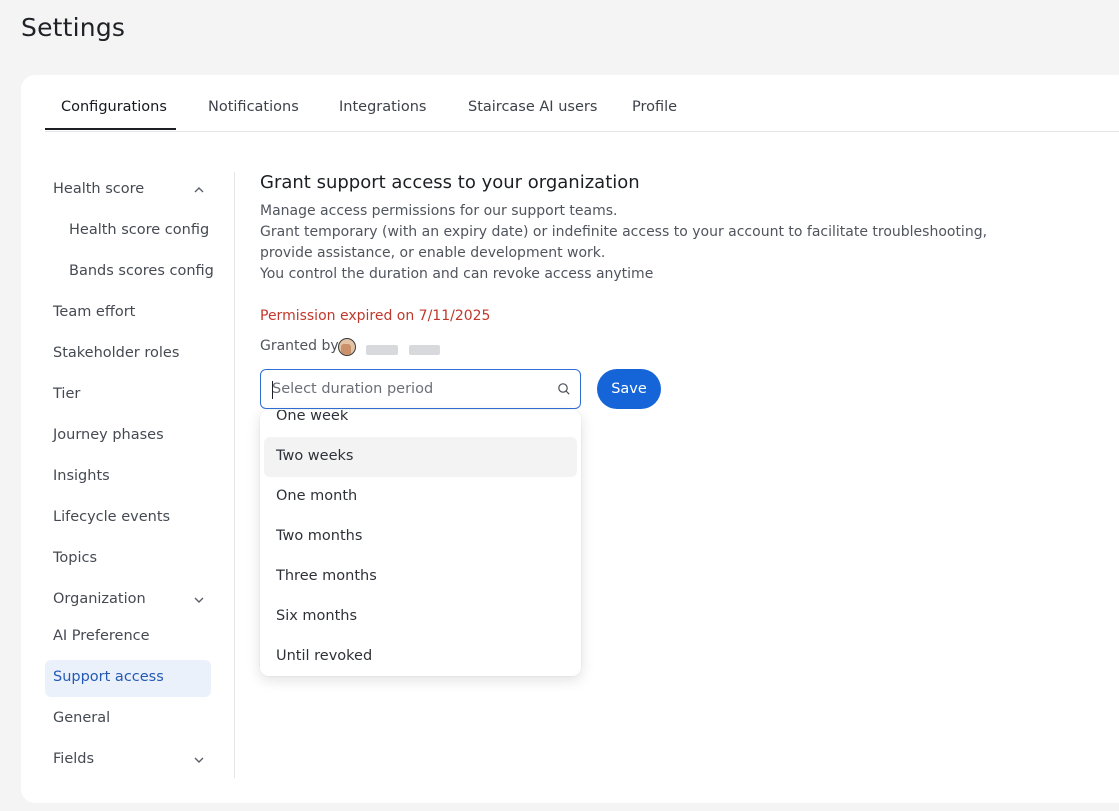 The width and height of the screenshot is (1119, 811). What do you see at coordinates (317, 616) in the screenshot?
I see `option-label: Six months` at bounding box center [317, 616].